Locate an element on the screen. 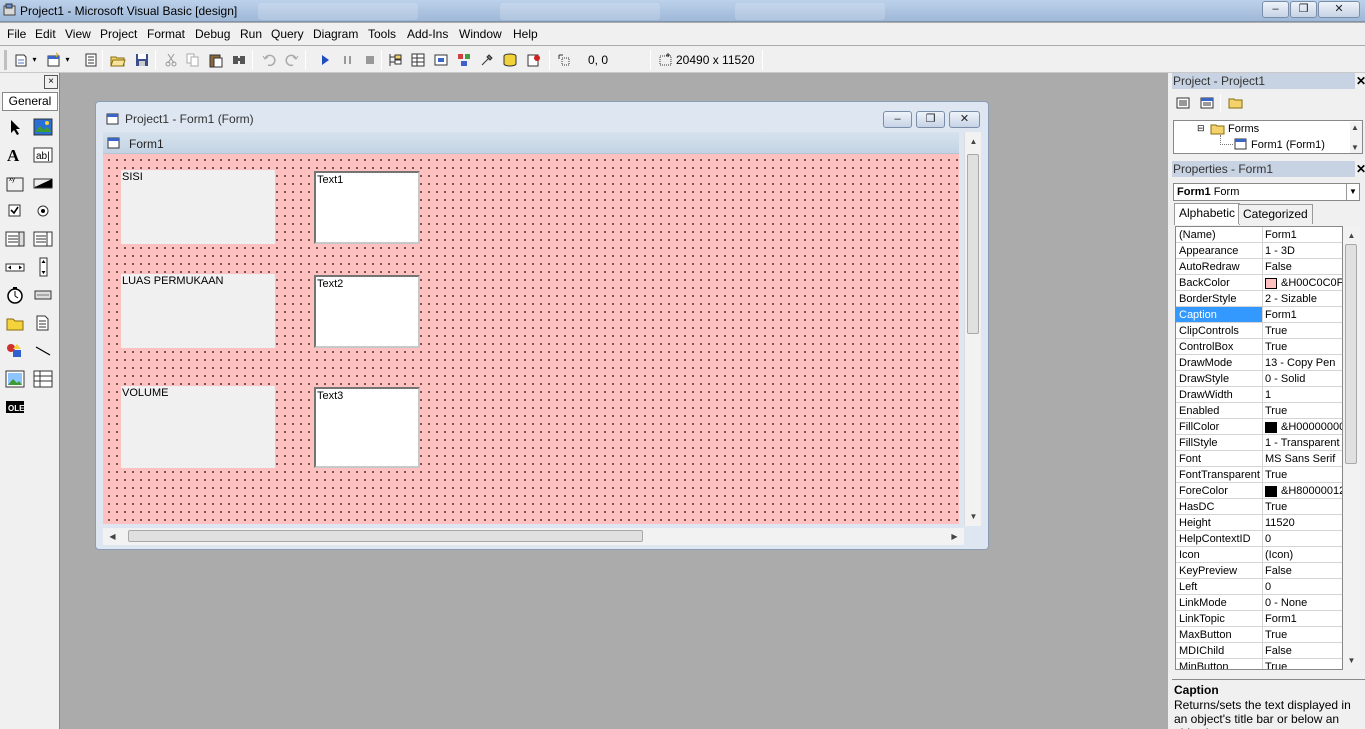 This screenshot has height=729, width=1365. cut-icon is located at coordinates (170, 59).